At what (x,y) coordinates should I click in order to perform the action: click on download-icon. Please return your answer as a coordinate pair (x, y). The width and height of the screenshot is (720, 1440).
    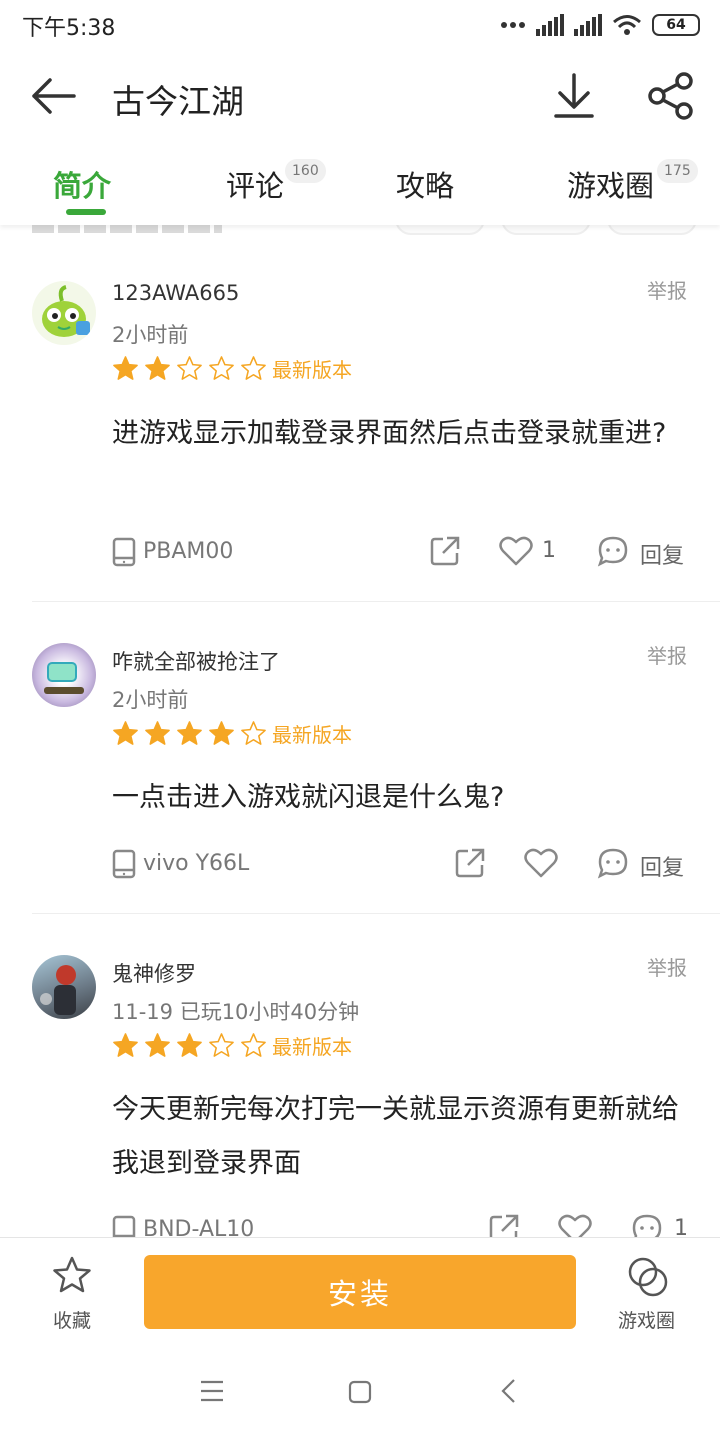
    Looking at the image, I should click on (574, 96).